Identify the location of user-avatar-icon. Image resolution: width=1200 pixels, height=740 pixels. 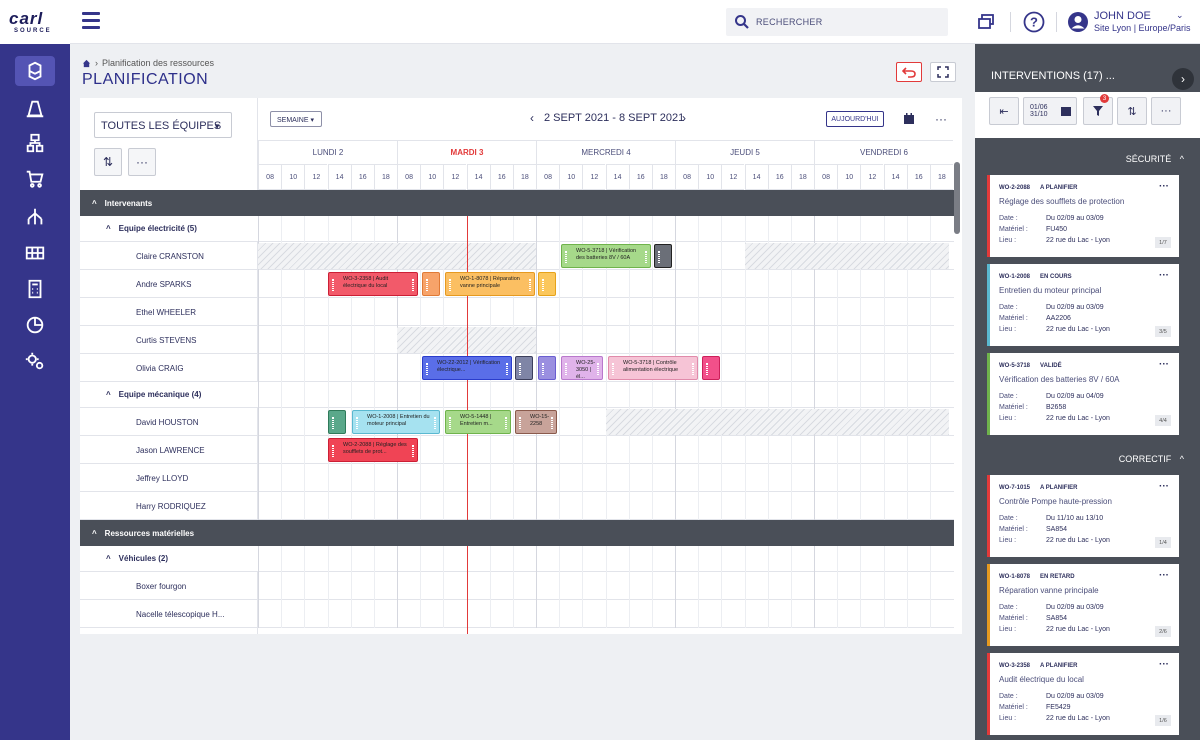
(1078, 22).